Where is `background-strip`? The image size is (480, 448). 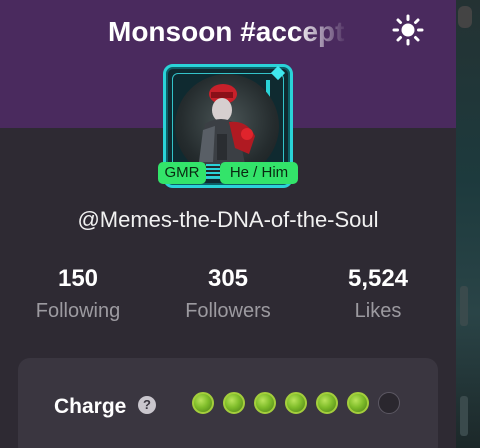 background-strip is located at coordinates (468, 224).